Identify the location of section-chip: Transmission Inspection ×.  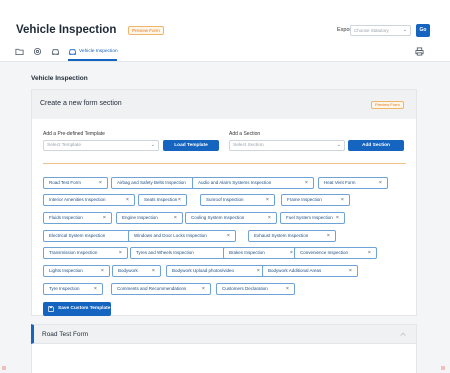
(85, 253).